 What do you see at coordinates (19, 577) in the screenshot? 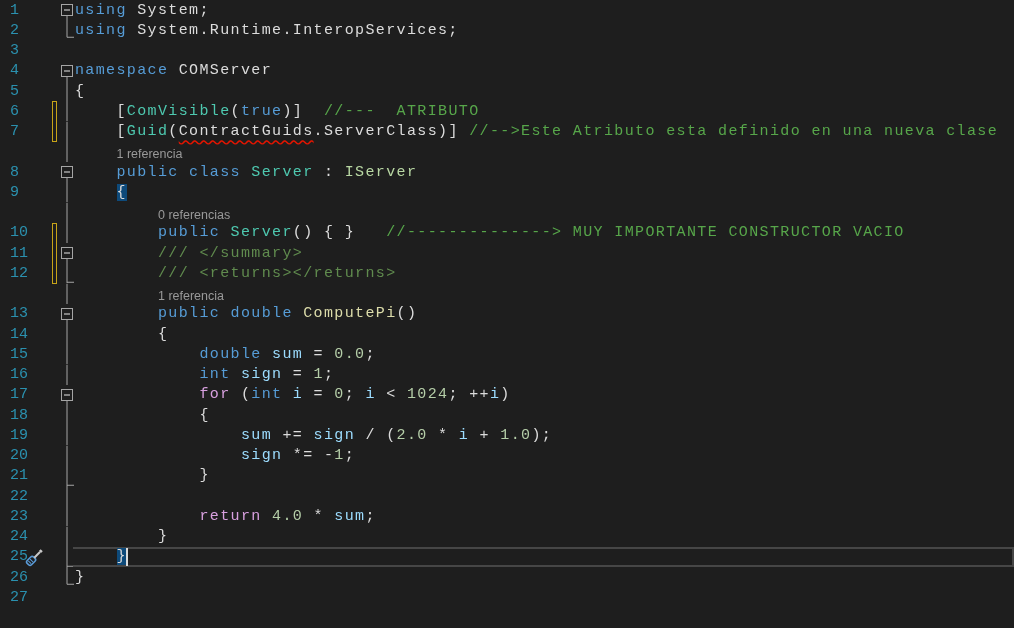
I see `line-number: 26` at bounding box center [19, 577].